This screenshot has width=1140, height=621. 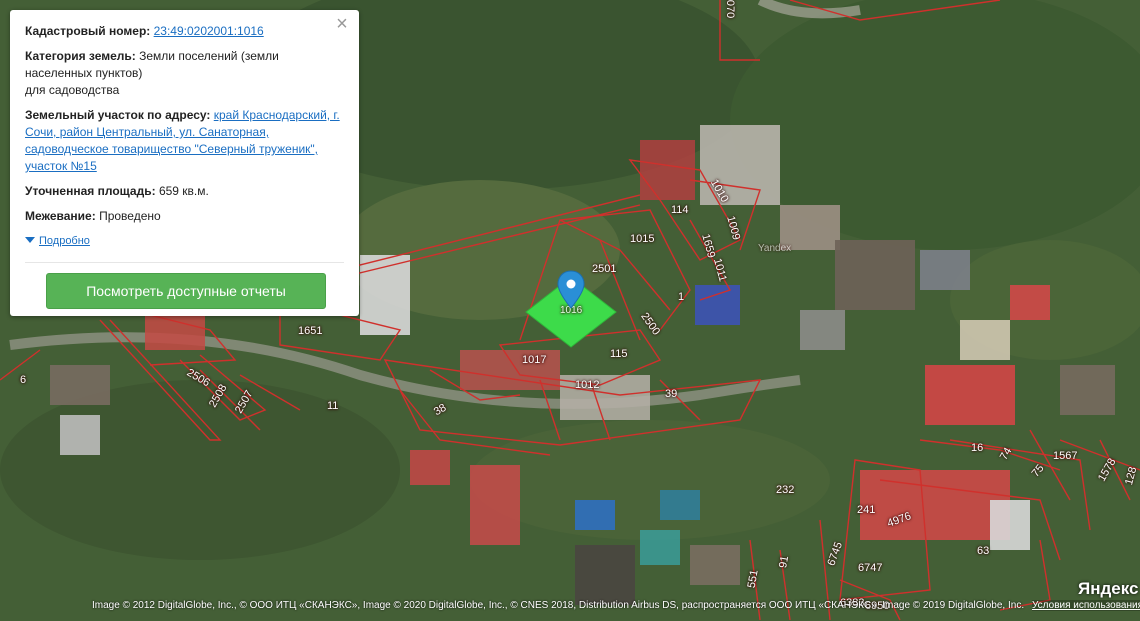 What do you see at coordinates (333, 406) in the screenshot?
I see `parcel-label: 11` at bounding box center [333, 406].